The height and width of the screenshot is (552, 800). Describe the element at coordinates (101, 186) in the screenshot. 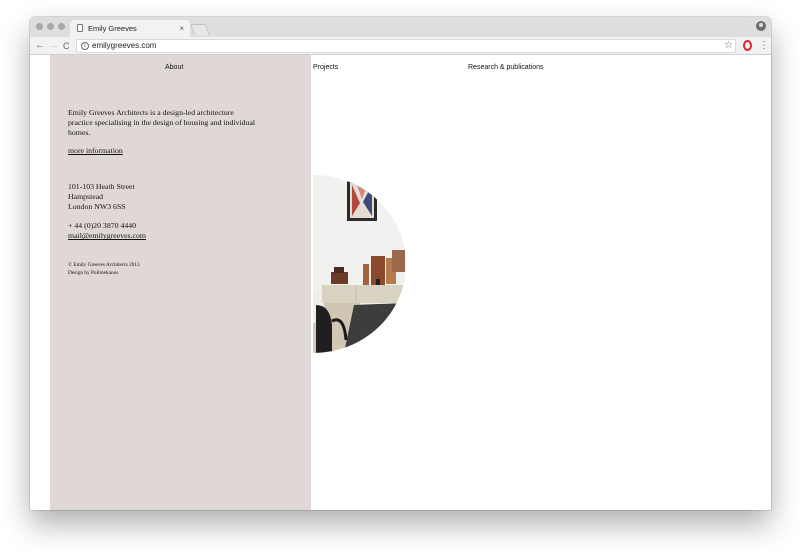

I see `address-line: 101-103 Heath Street` at that location.